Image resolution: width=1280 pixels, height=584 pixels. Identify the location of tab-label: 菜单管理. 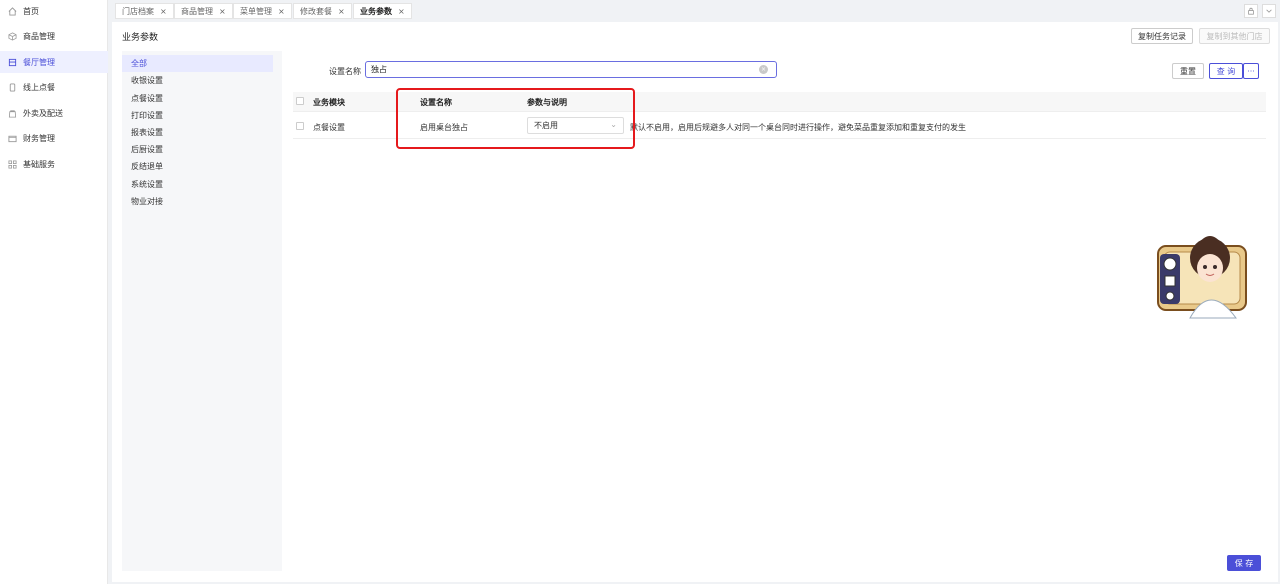
(256, 11).